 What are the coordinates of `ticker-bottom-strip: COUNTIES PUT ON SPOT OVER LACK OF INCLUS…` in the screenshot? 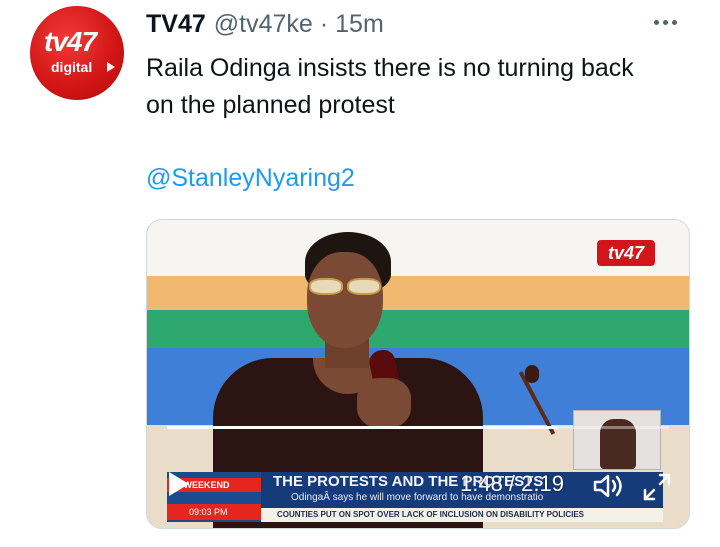 It's located at (462, 515).